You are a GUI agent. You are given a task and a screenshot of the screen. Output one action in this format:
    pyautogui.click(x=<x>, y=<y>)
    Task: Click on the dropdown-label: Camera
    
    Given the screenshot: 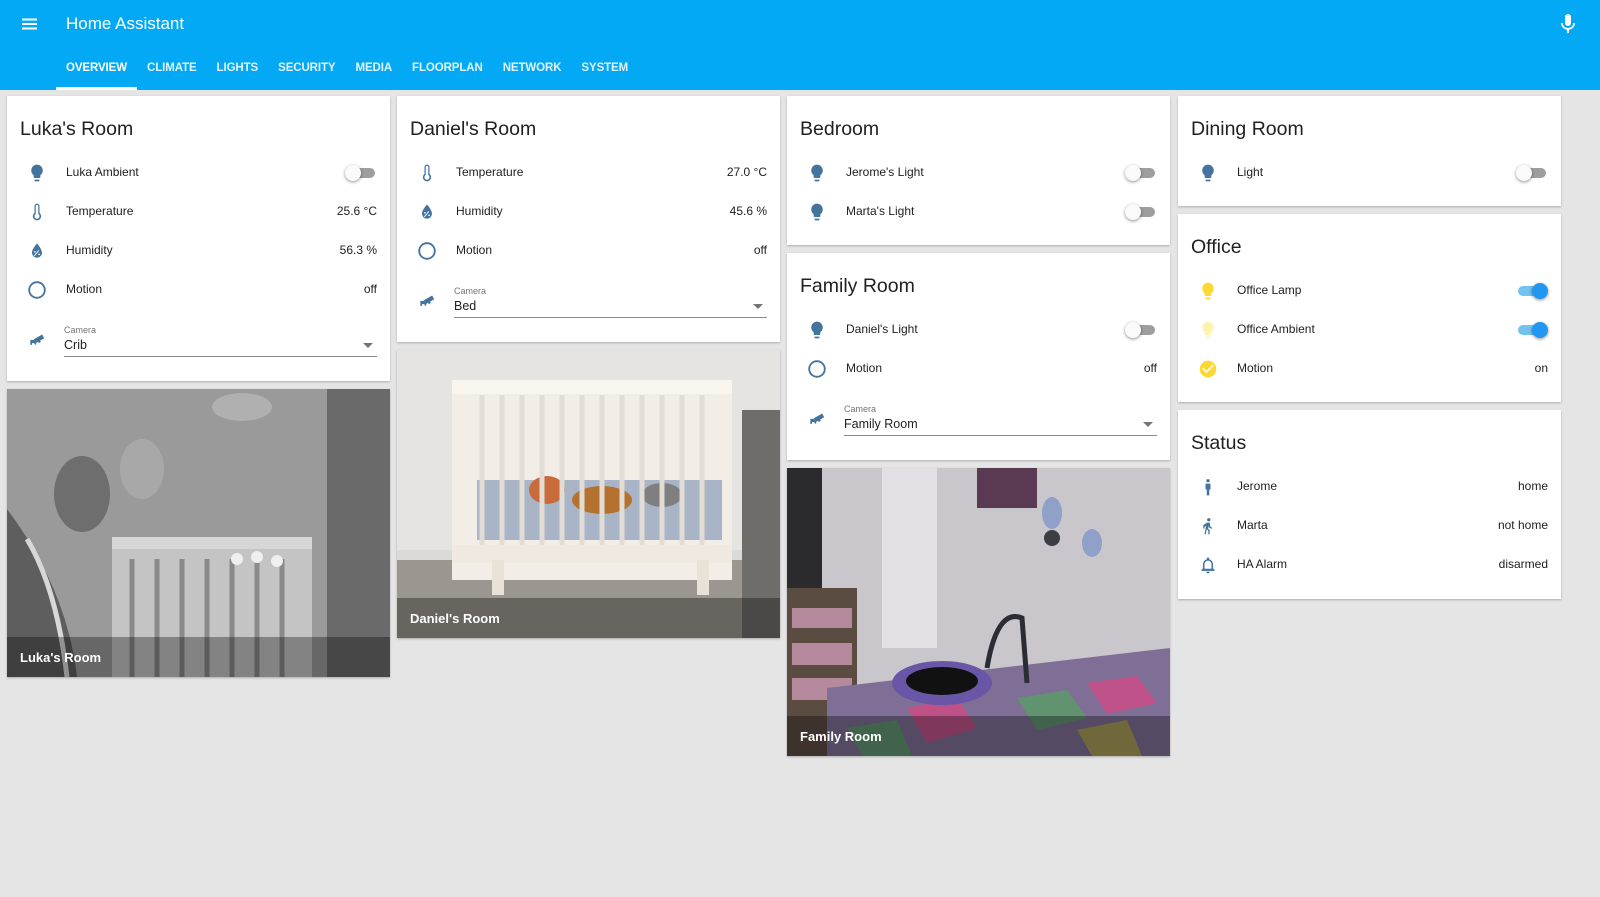 What is the action you would take?
    pyautogui.click(x=860, y=409)
    